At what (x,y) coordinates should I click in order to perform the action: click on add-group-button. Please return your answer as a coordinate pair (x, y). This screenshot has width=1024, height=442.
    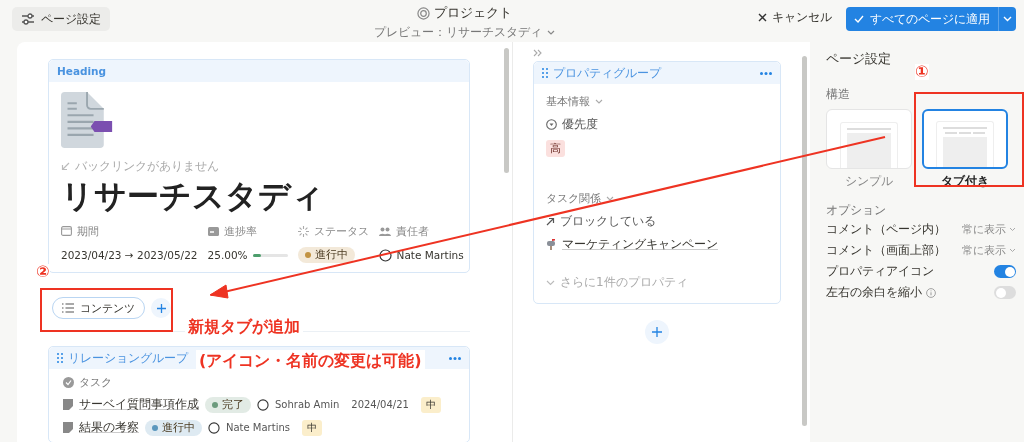
    Looking at the image, I should click on (657, 332).